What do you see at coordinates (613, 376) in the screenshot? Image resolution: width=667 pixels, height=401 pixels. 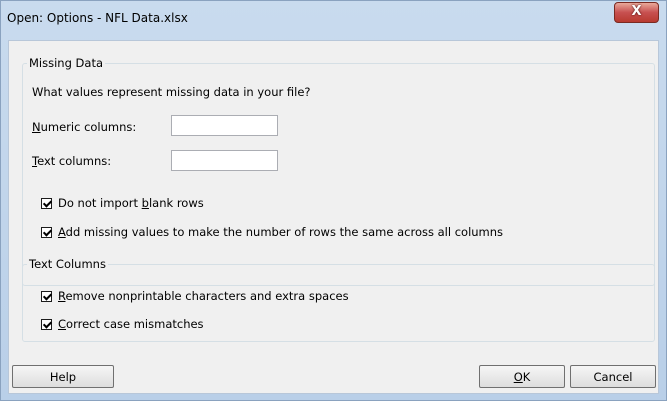 I see `cancel-button: Cancel` at bounding box center [613, 376].